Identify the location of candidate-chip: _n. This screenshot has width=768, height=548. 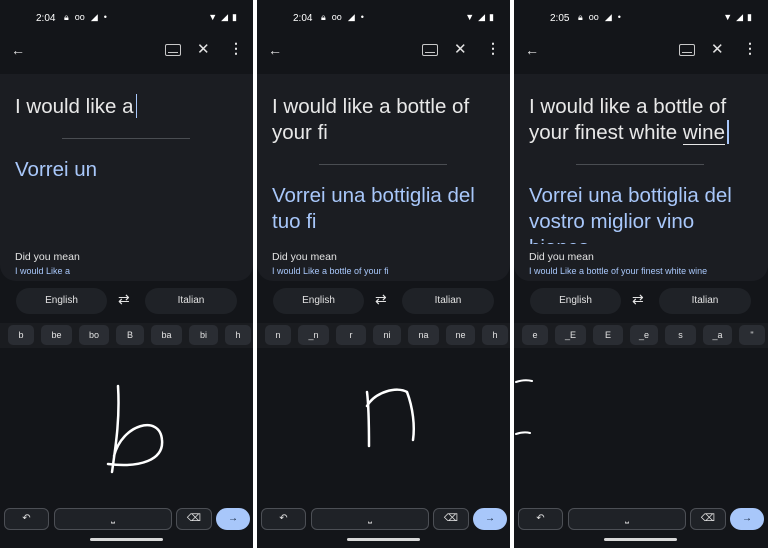
(313, 335).